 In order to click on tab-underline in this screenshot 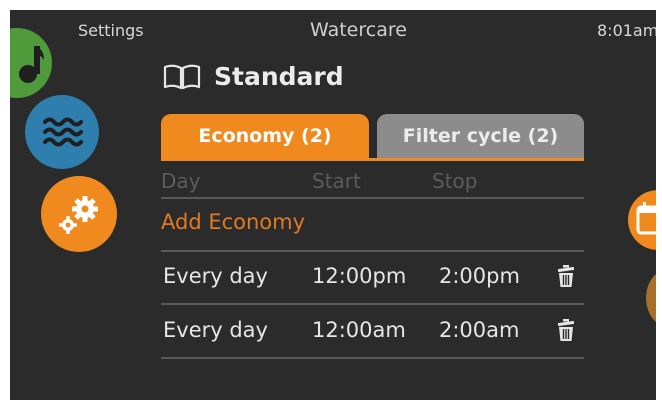, I will do `click(372, 159)`.